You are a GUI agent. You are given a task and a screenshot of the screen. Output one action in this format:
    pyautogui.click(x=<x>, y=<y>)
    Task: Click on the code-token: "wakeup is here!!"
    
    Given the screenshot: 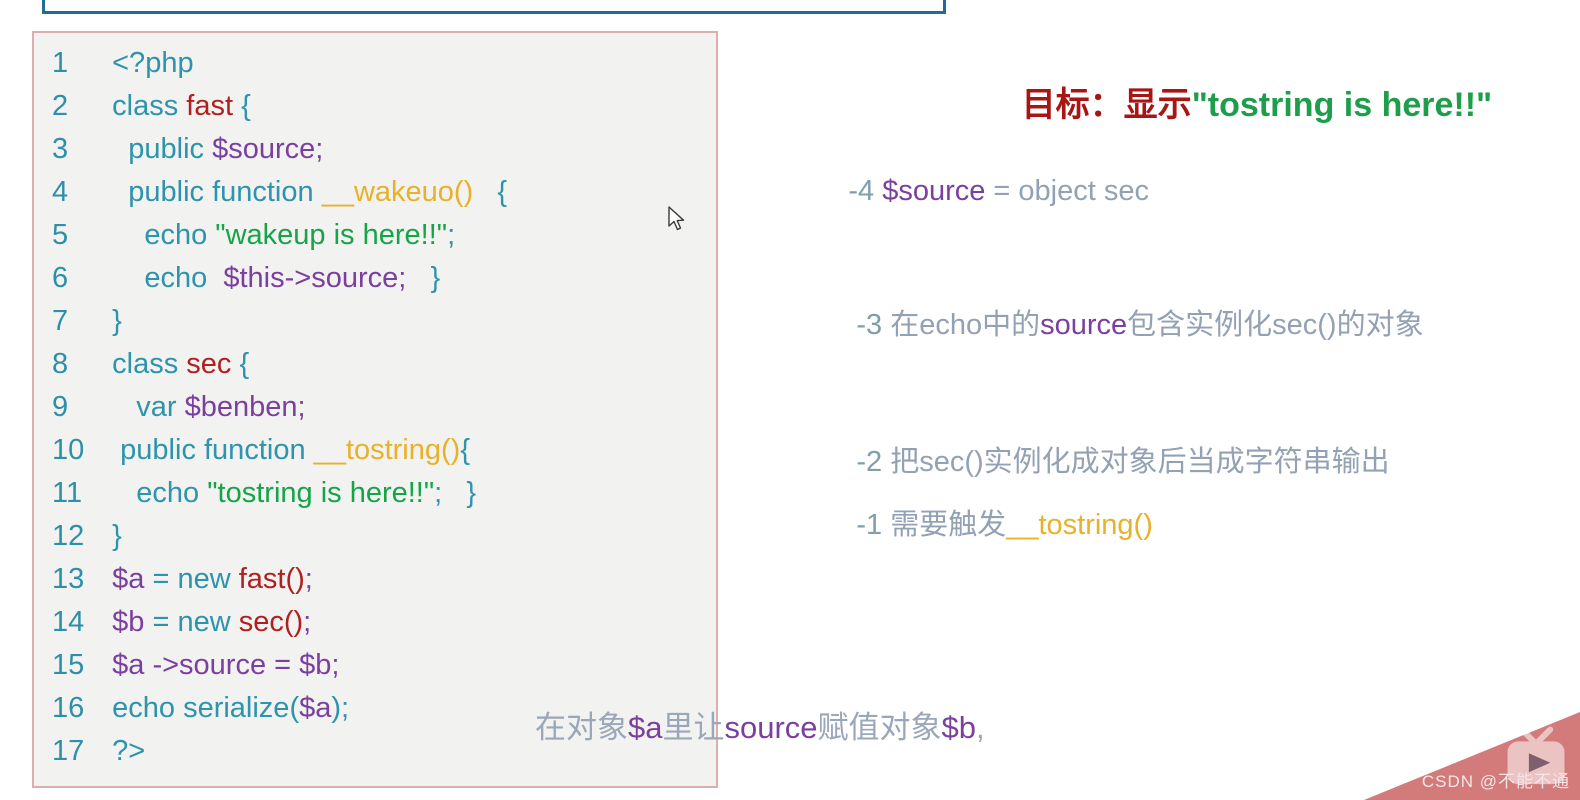 What is the action you would take?
    pyautogui.click(x=331, y=235)
    